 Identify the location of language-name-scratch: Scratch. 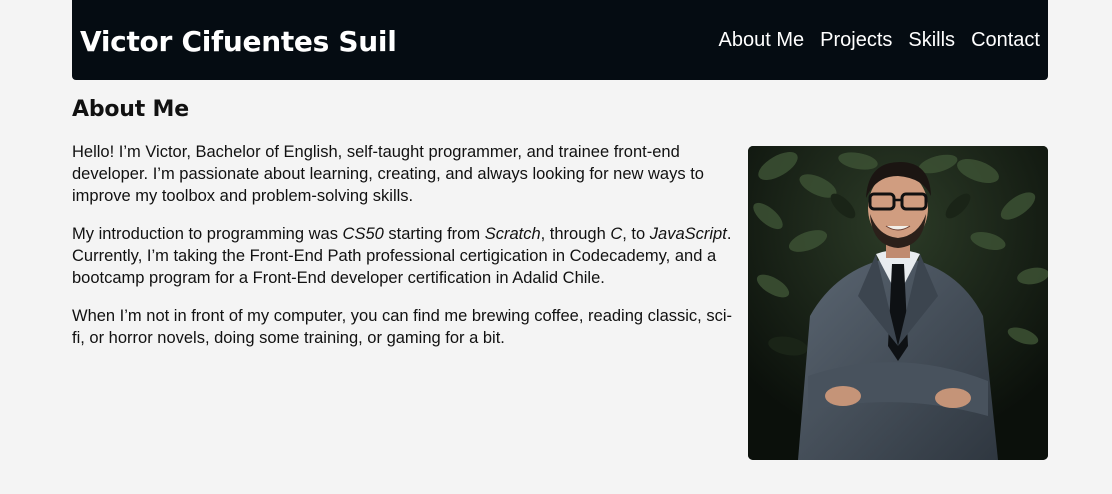
(512, 234).